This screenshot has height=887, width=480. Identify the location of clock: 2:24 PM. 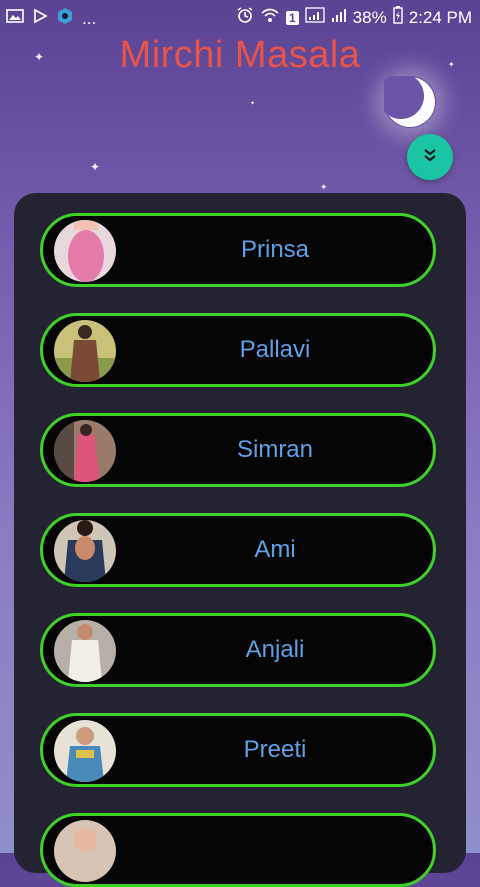
(440, 17).